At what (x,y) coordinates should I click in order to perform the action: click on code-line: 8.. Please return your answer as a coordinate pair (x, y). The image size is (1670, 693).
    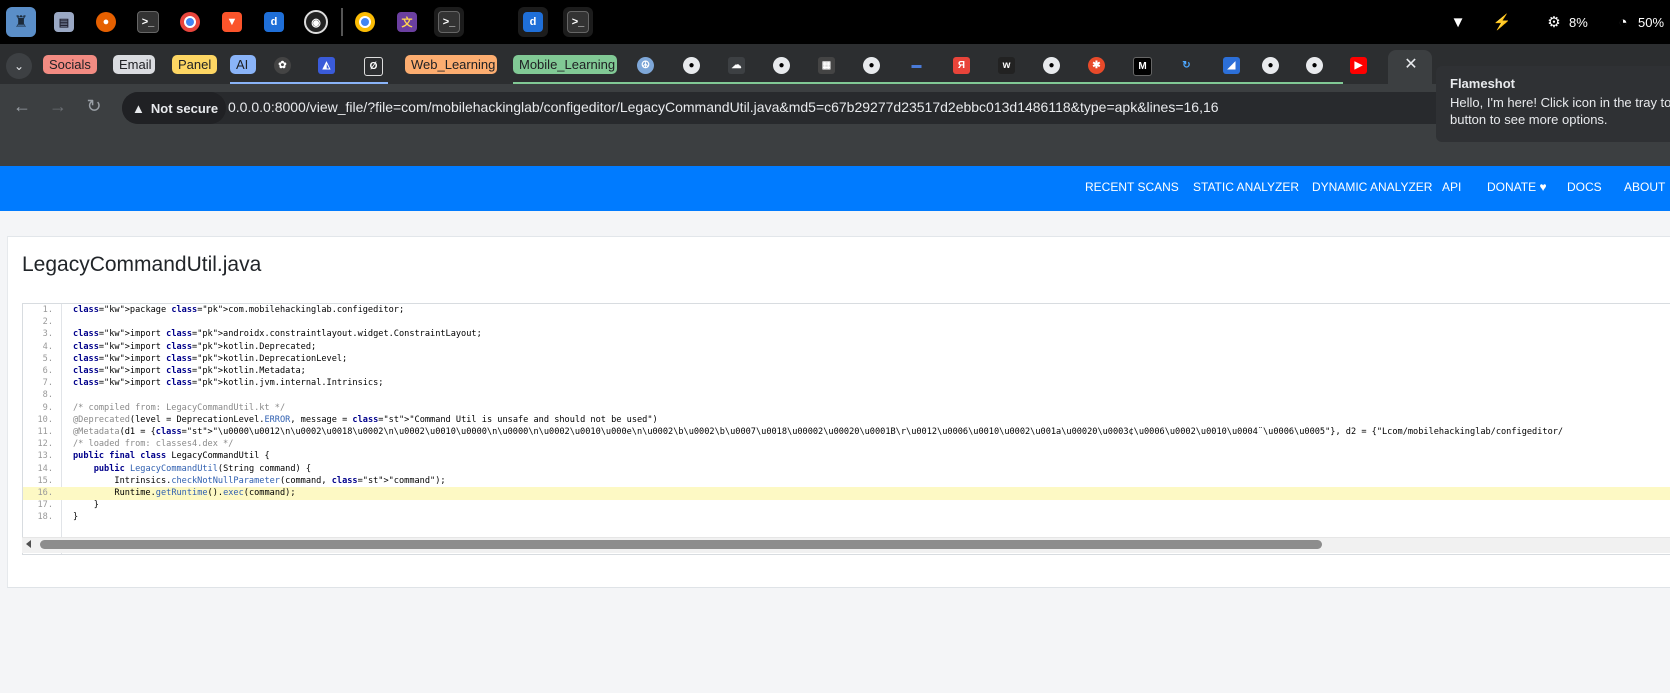
    Looking at the image, I should click on (846, 395).